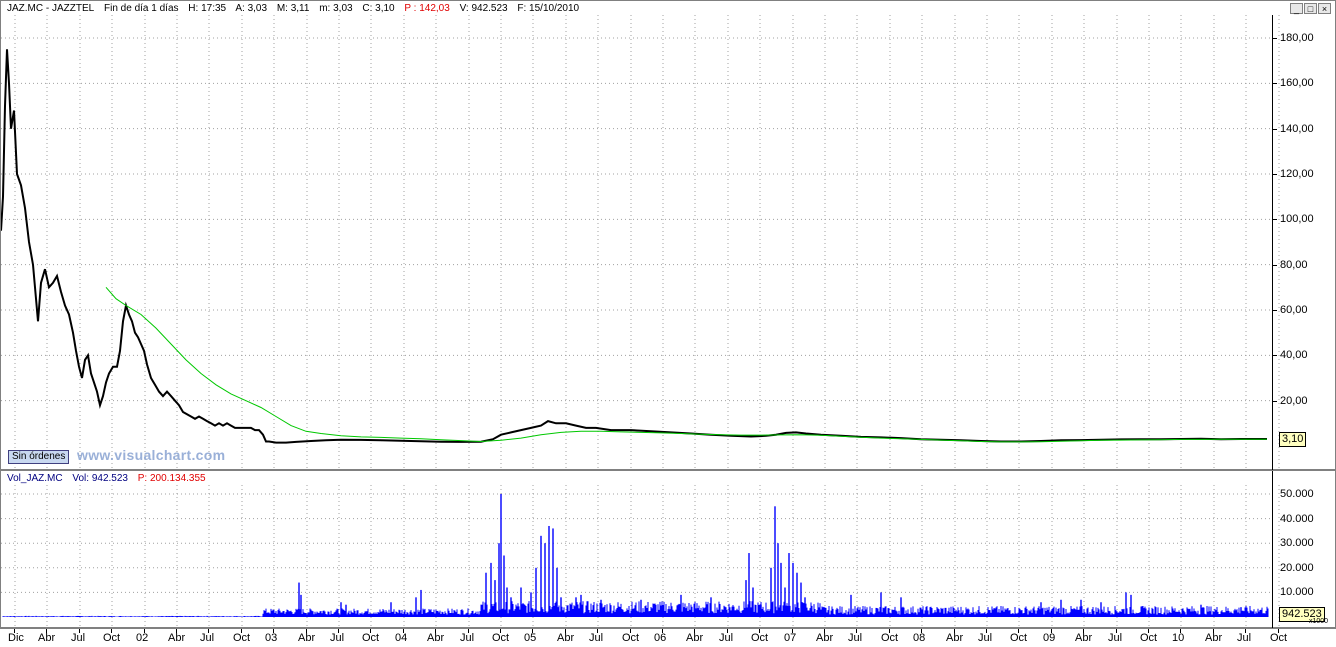 This screenshot has height=647, width=1336. Describe the element at coordinates (151, 455) in the screenshot. I see `watermark: www.visualchart.com` at that location.